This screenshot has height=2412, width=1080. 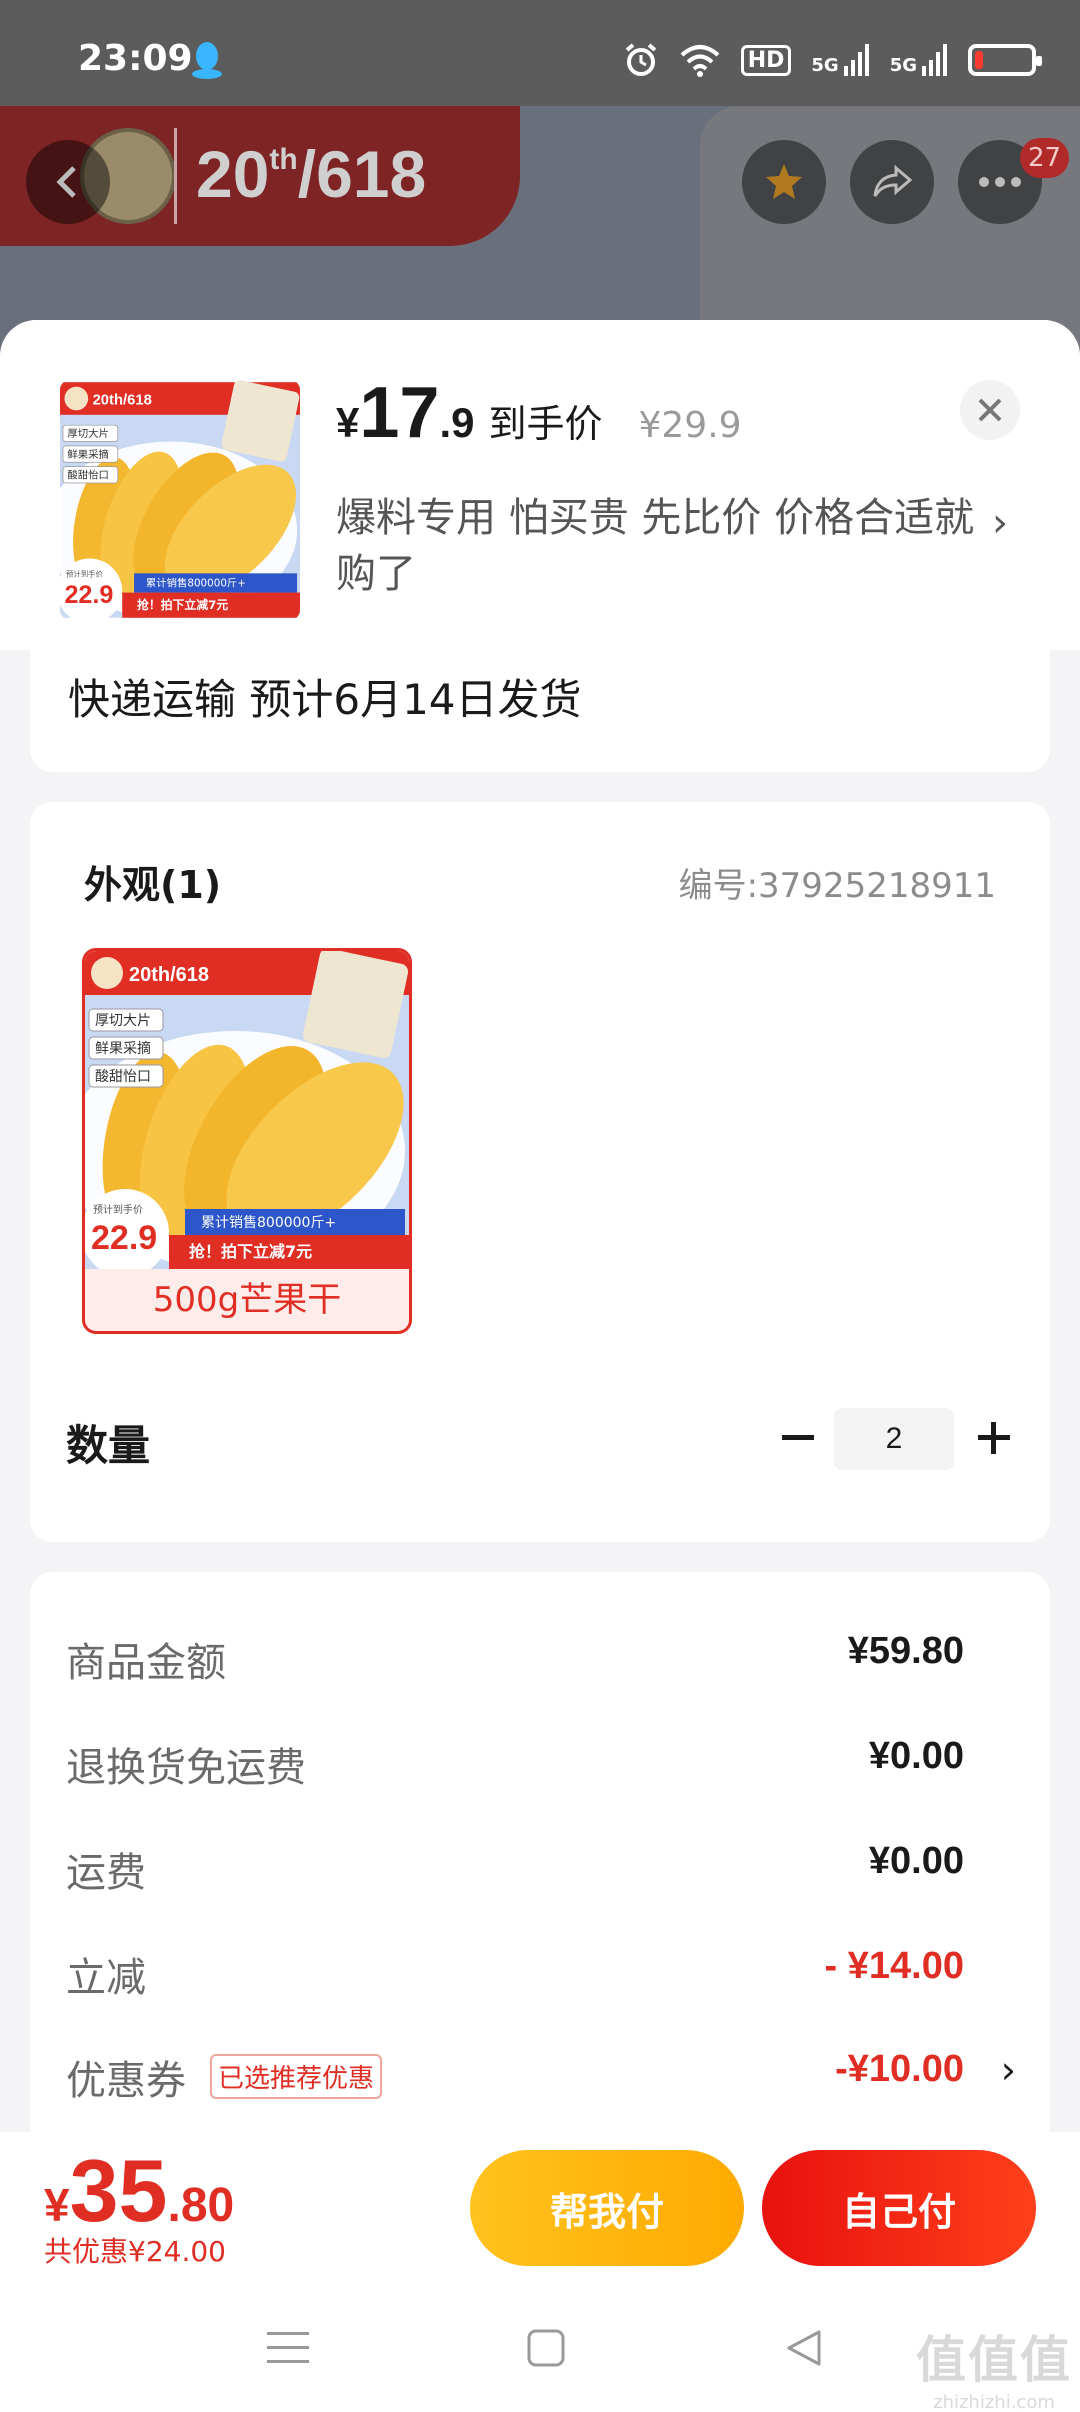 I want to click on home-nav-button, so click(x=546, y=2348).